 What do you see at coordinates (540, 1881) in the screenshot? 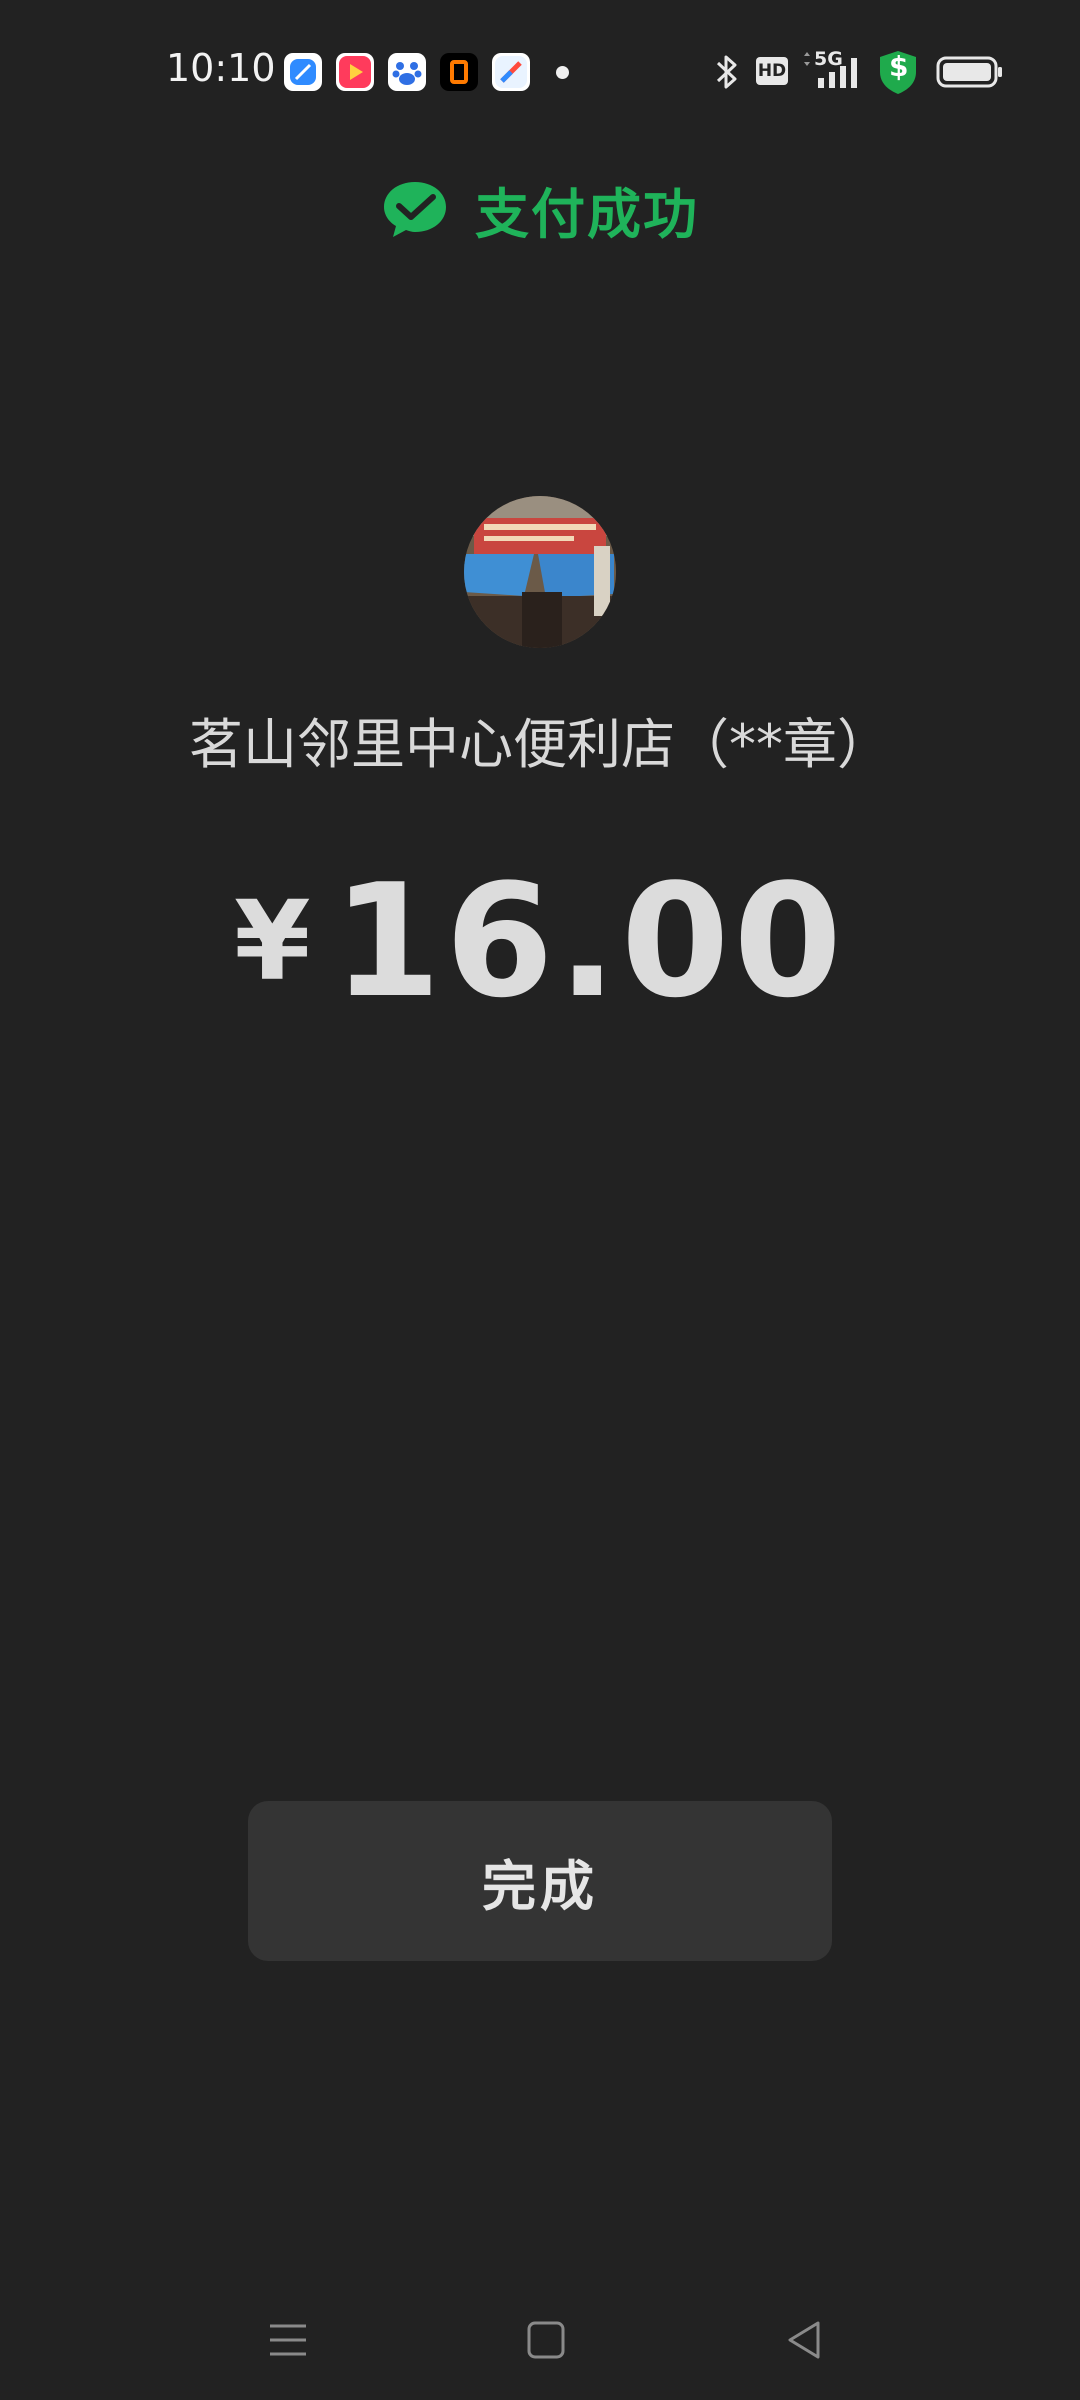
I see `done-button: 完成` at bounding box center [540, 1881].